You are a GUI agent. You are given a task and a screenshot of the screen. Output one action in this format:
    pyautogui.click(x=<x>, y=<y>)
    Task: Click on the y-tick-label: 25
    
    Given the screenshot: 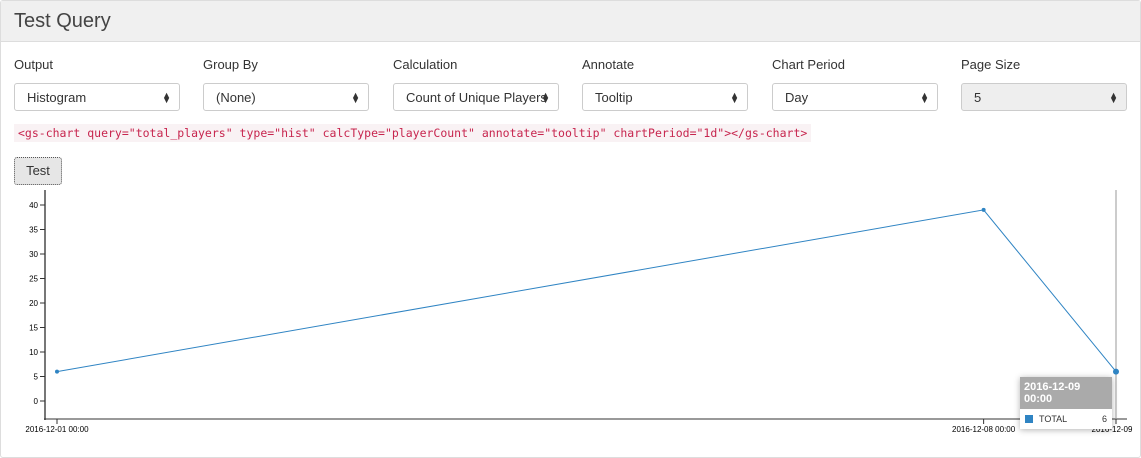 What is the action you would take?
    pyautogui.click(x=33, y=279)
    